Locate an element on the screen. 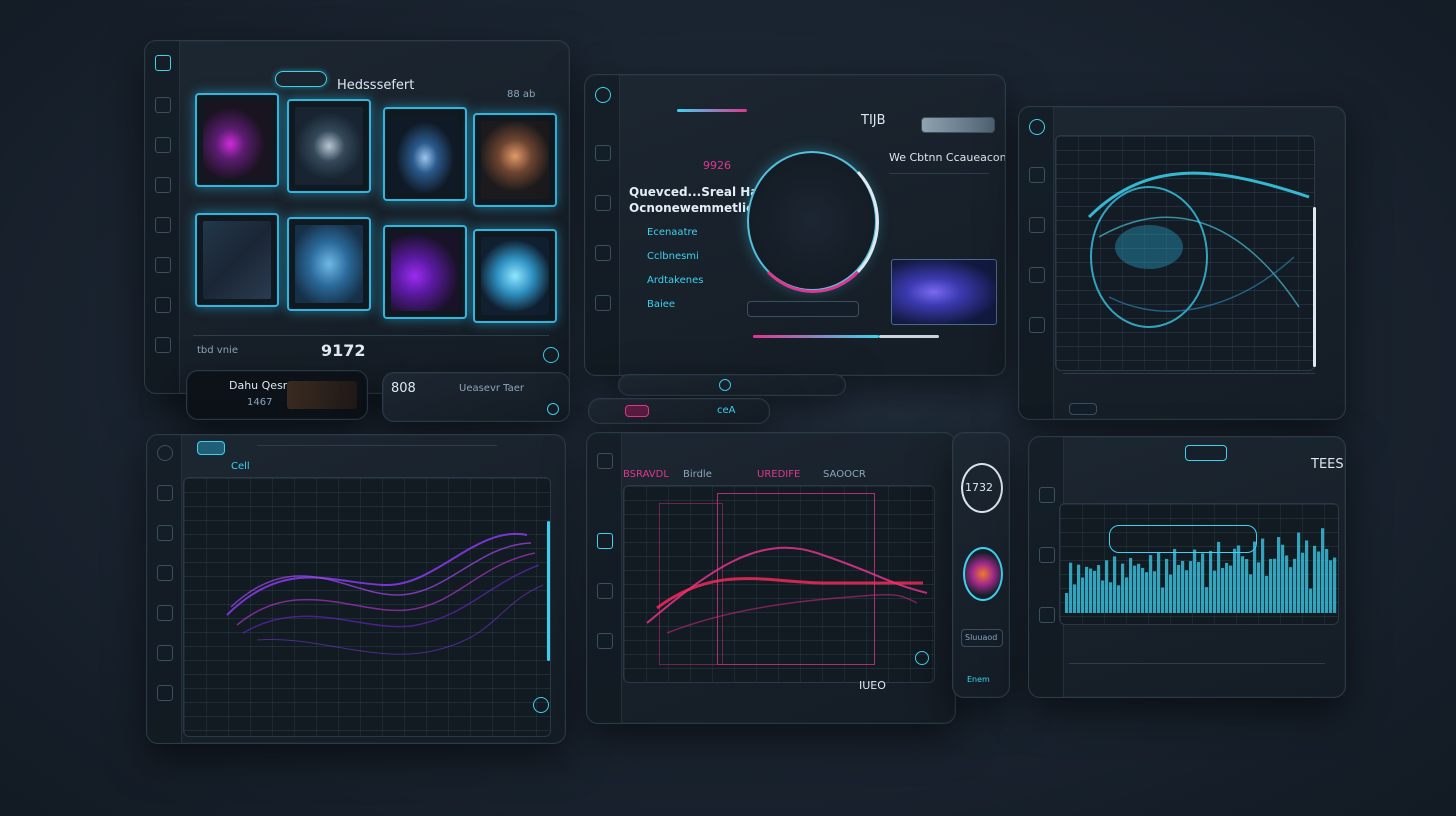  blue-particles-art is located at coordinates (329, 264).